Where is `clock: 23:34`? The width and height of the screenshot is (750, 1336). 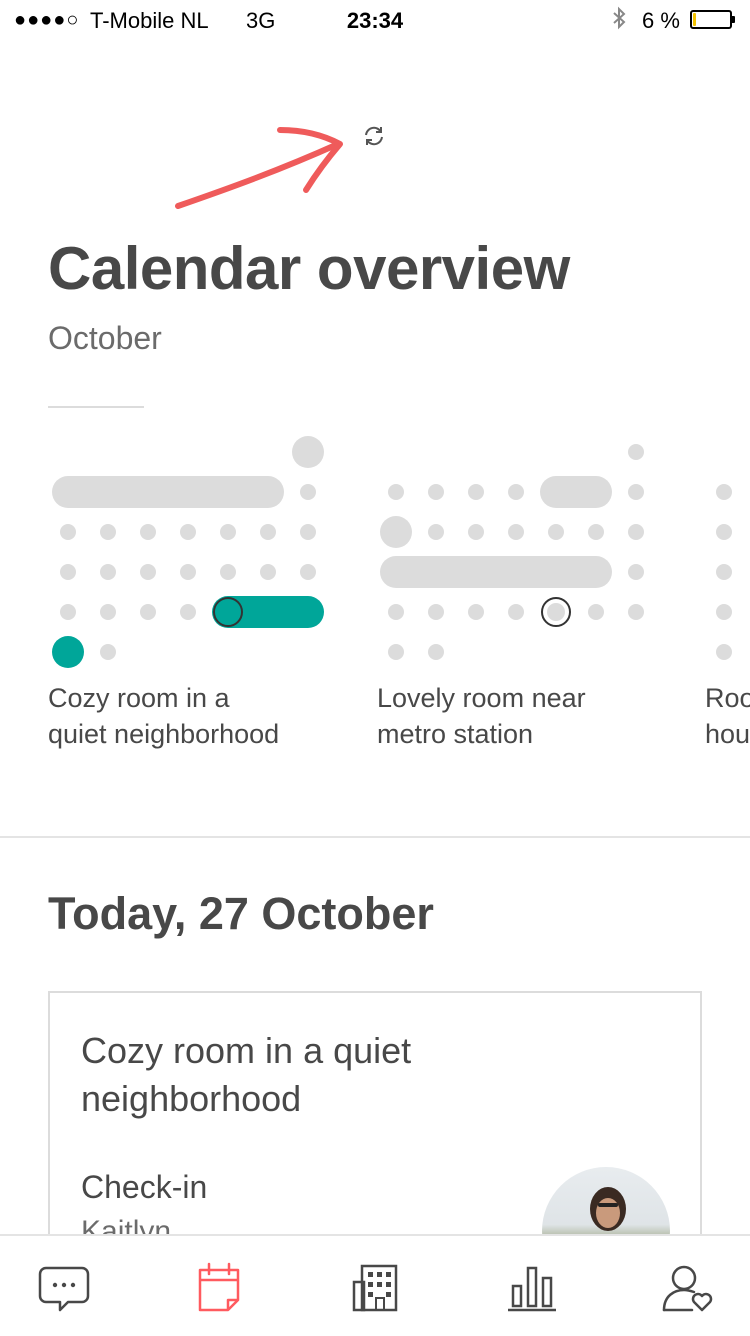
clock: 23:34 is located at coordinates (375, 20).